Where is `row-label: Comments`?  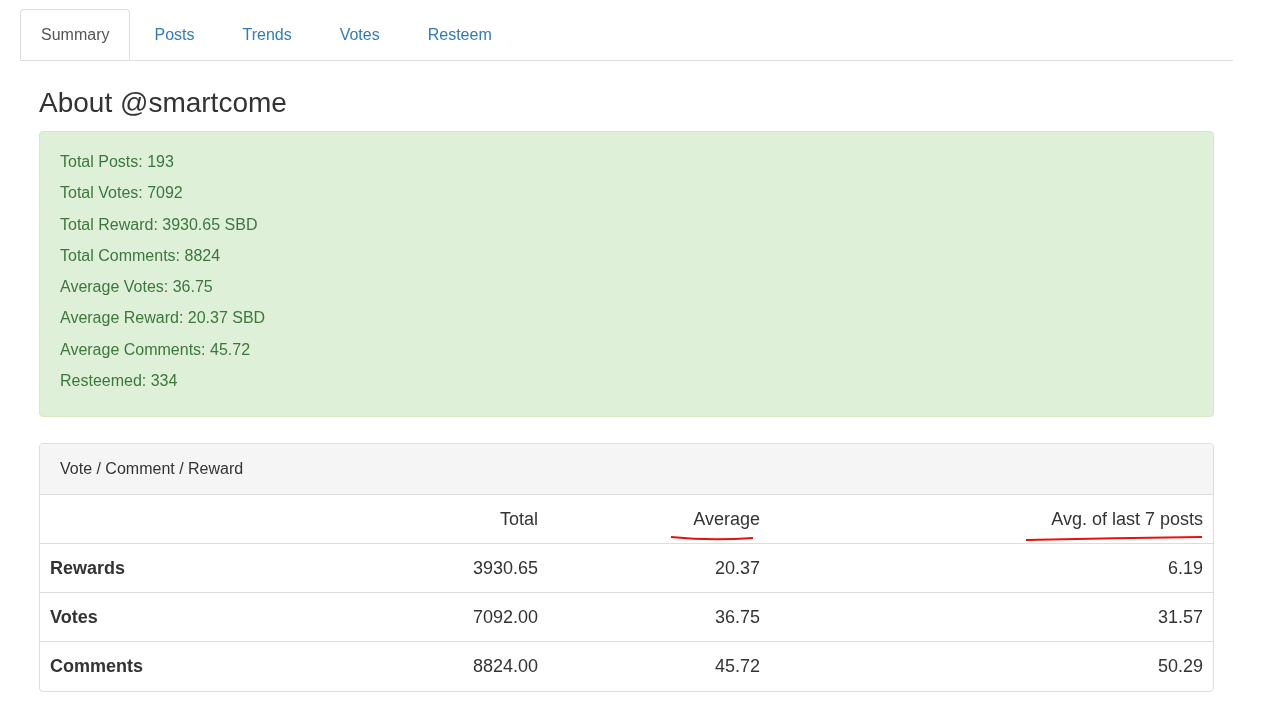 row-label: Comments is located at coordinates (96, 666).